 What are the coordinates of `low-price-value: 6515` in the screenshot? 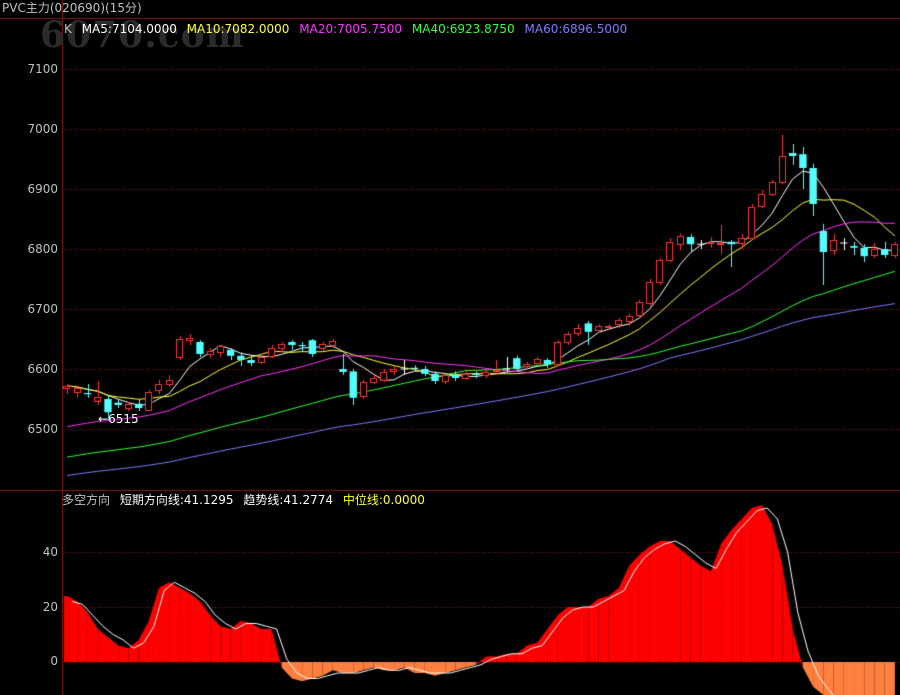 It's located at (123, 419).